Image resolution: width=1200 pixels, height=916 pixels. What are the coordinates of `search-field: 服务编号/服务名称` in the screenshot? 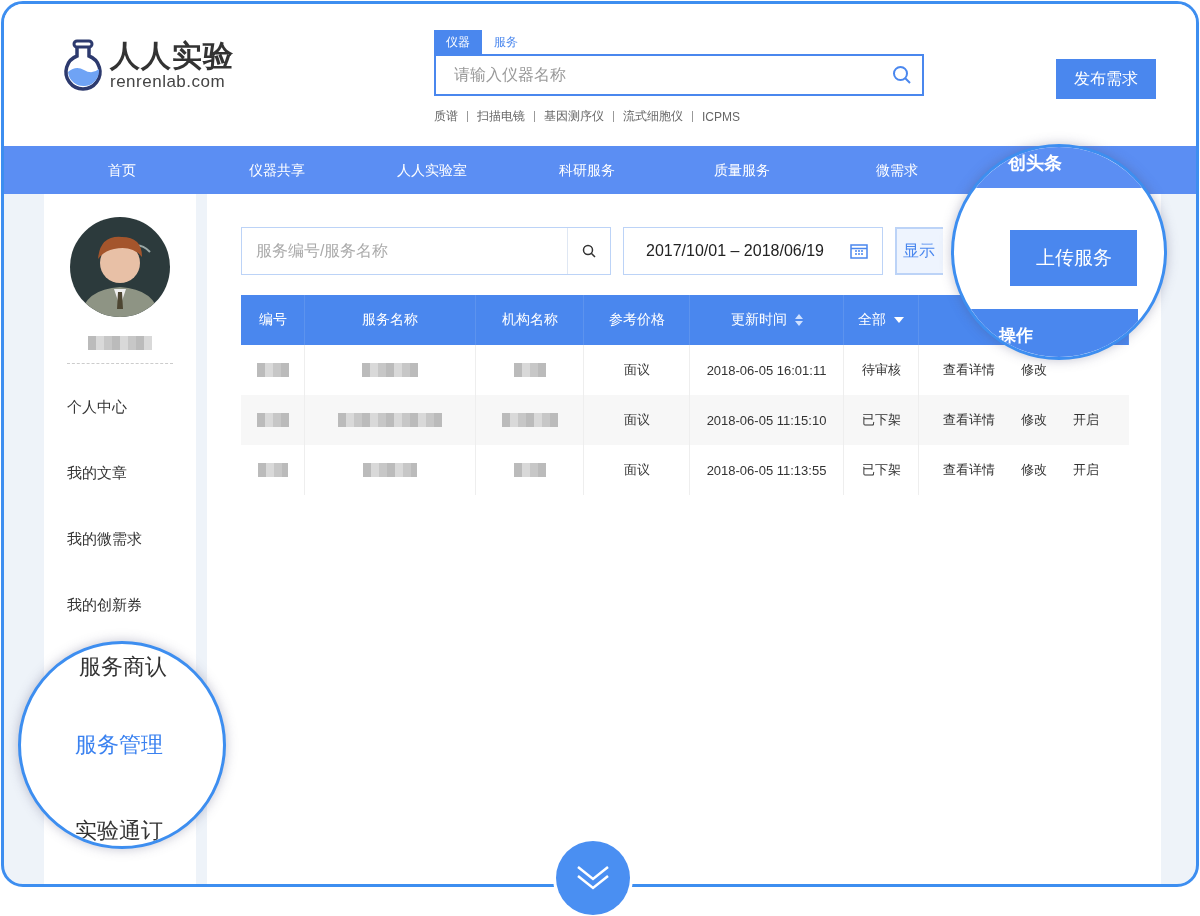 It's located at (426, 251).